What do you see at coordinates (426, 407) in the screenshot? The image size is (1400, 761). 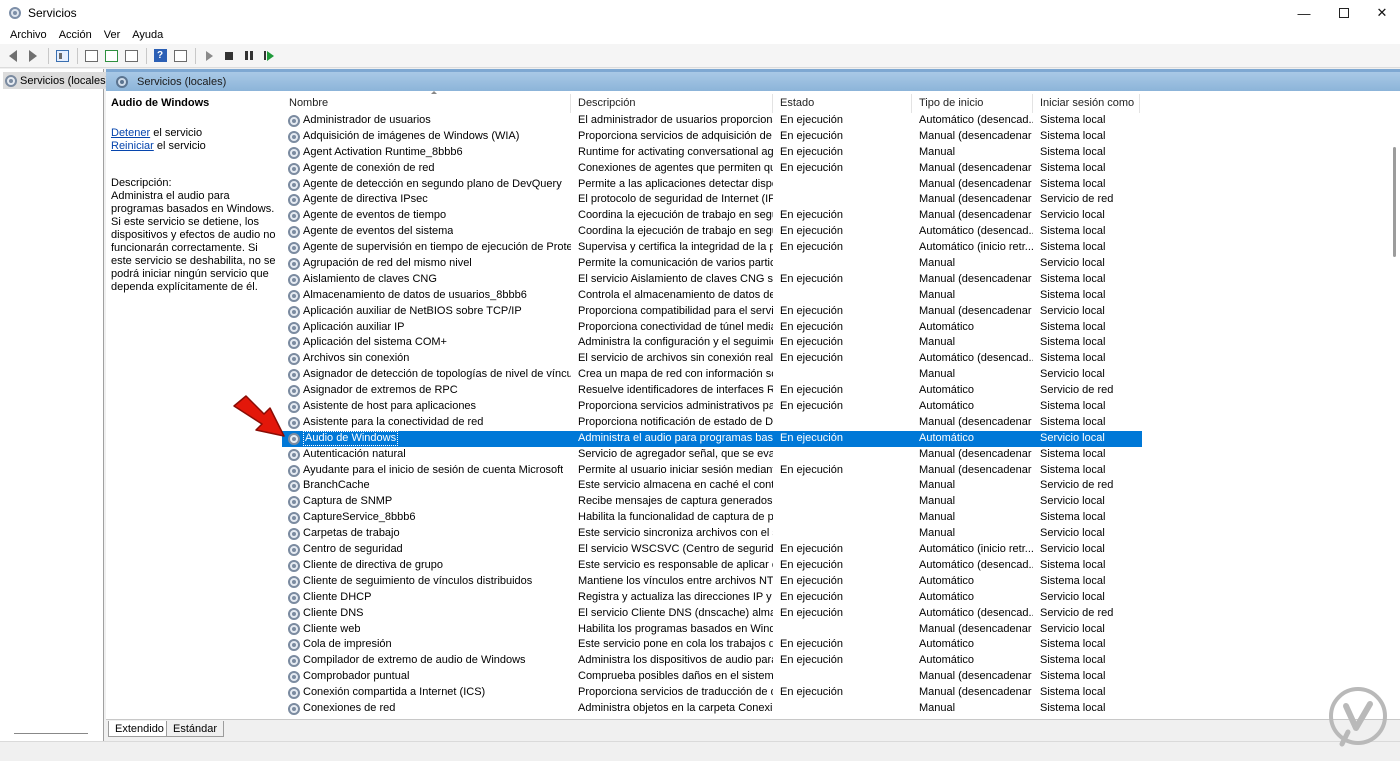 I see `service-name-cell: Asistente de host para aplicaciones` at bounding box center [426, 407].